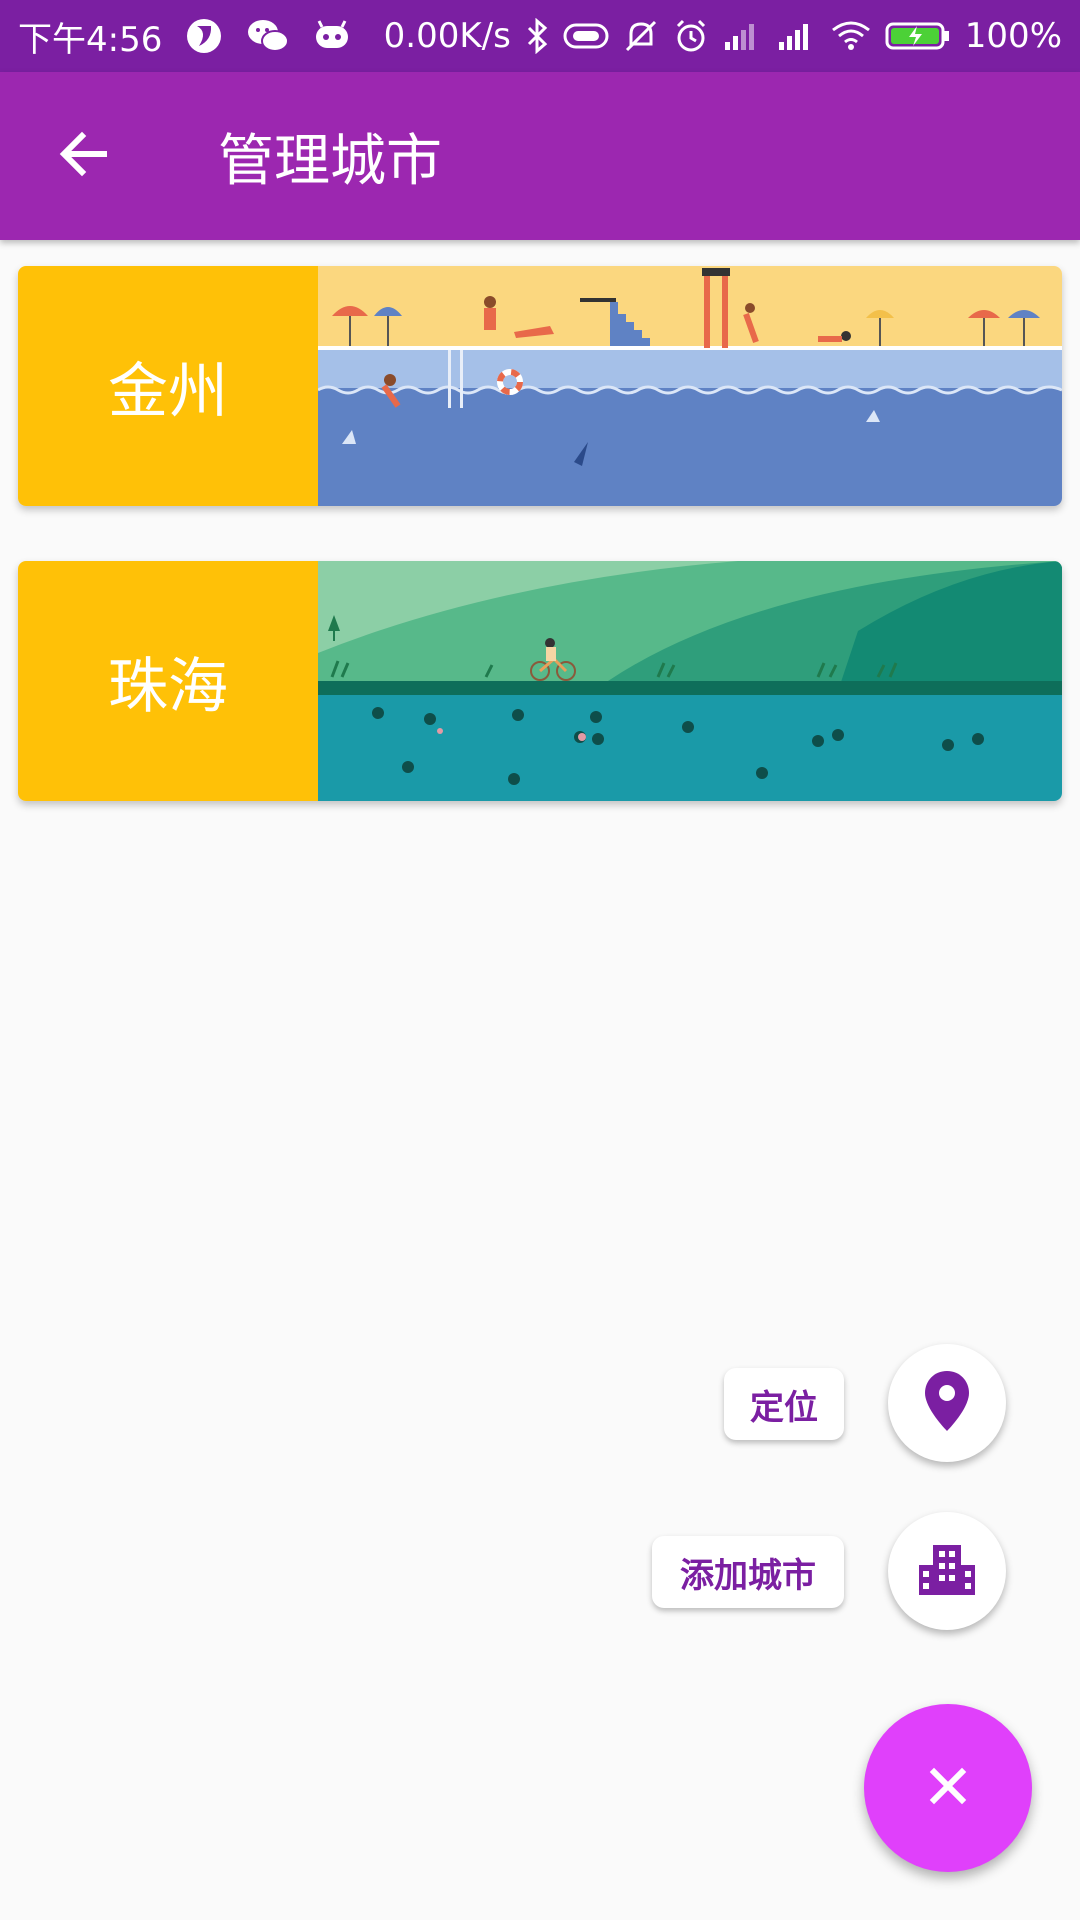  I want to click on city-name: 金州, so click(168, 386).